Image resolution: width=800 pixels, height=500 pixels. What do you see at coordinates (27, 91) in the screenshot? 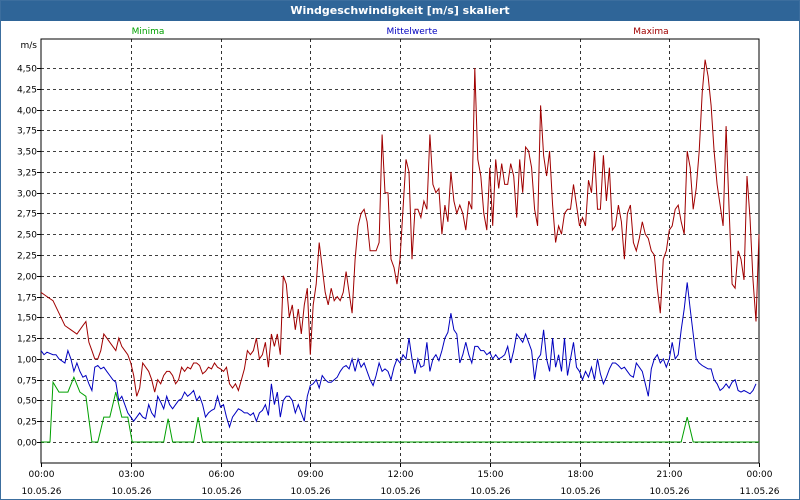
I see `y-tick-label: 4,25` at bounding box center [27, 91].